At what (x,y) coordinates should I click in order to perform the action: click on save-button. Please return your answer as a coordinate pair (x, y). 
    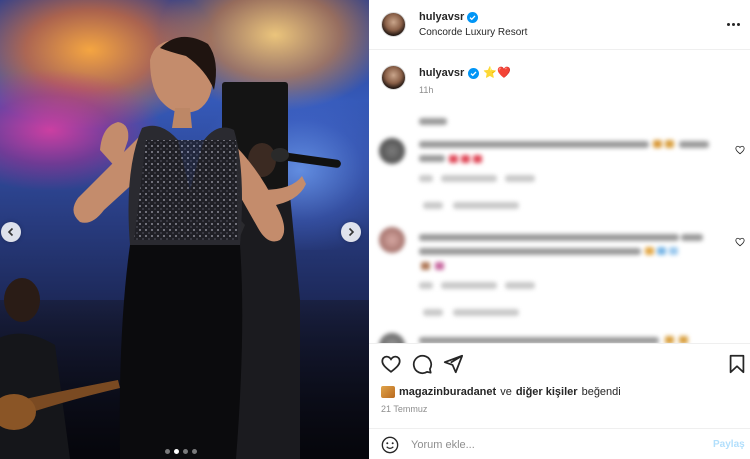
    Looking at the image, I should click on (737, 364).